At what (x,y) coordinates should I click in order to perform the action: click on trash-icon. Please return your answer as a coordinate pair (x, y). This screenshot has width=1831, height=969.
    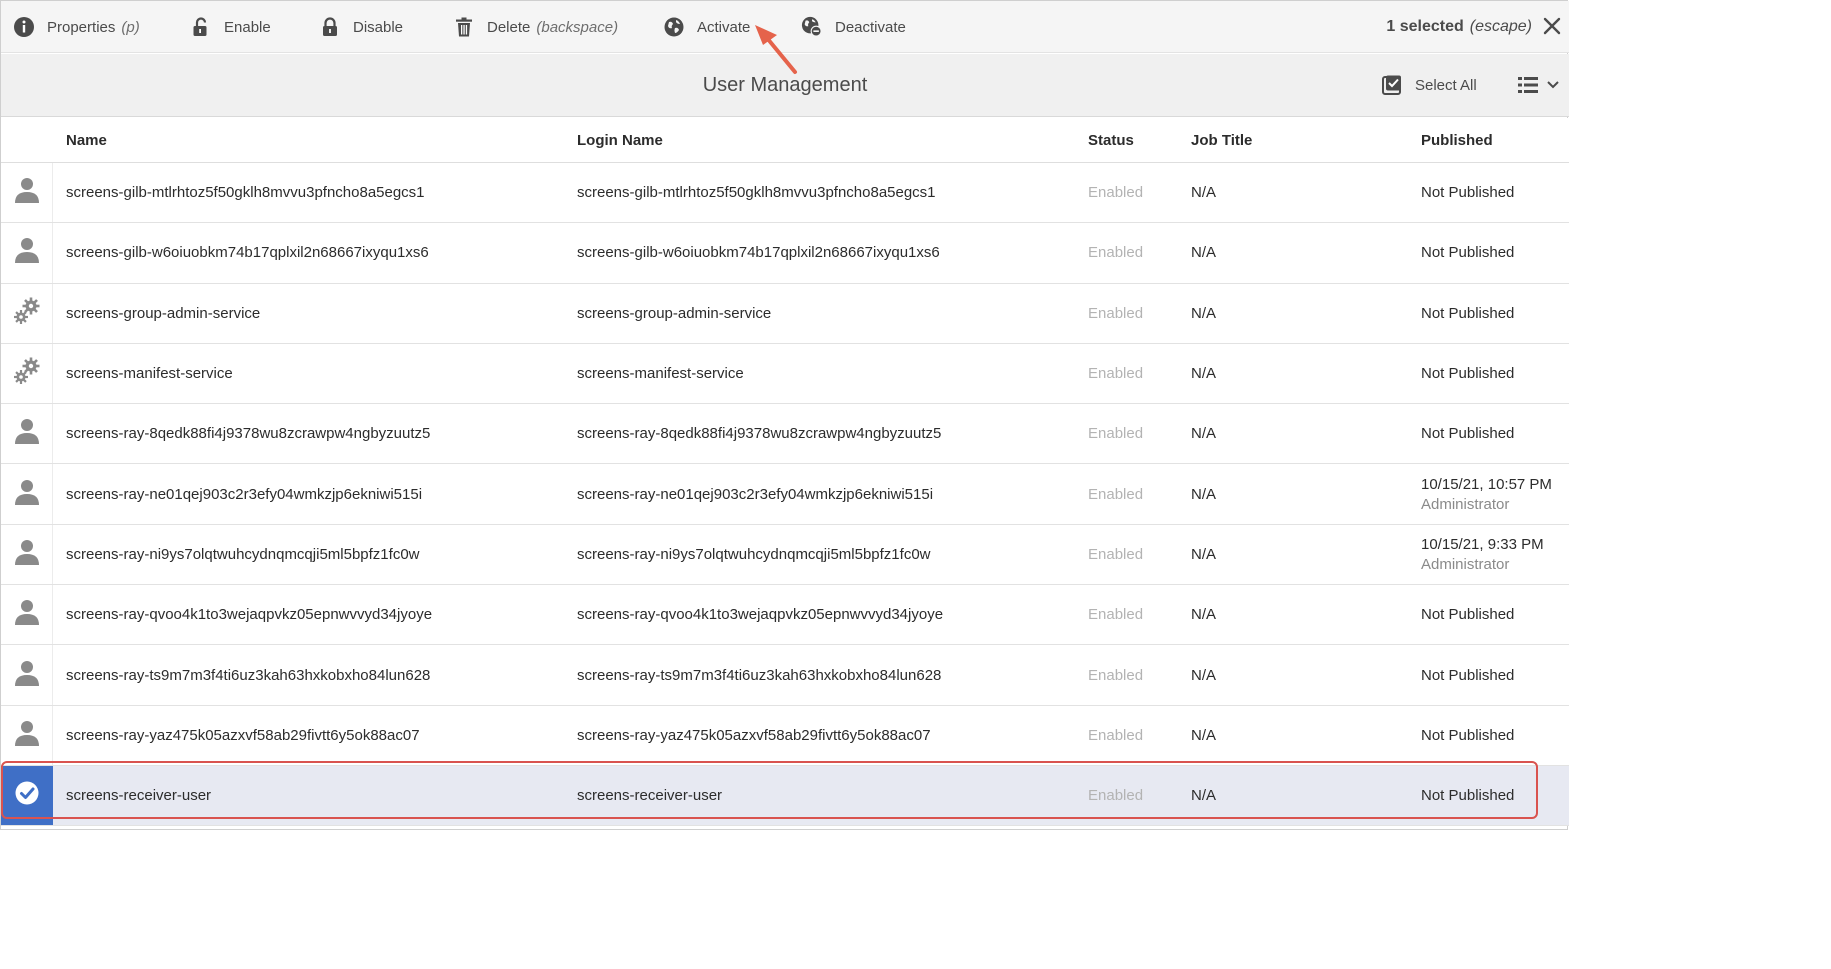
    Looking at the image, I should click on (464, 27).